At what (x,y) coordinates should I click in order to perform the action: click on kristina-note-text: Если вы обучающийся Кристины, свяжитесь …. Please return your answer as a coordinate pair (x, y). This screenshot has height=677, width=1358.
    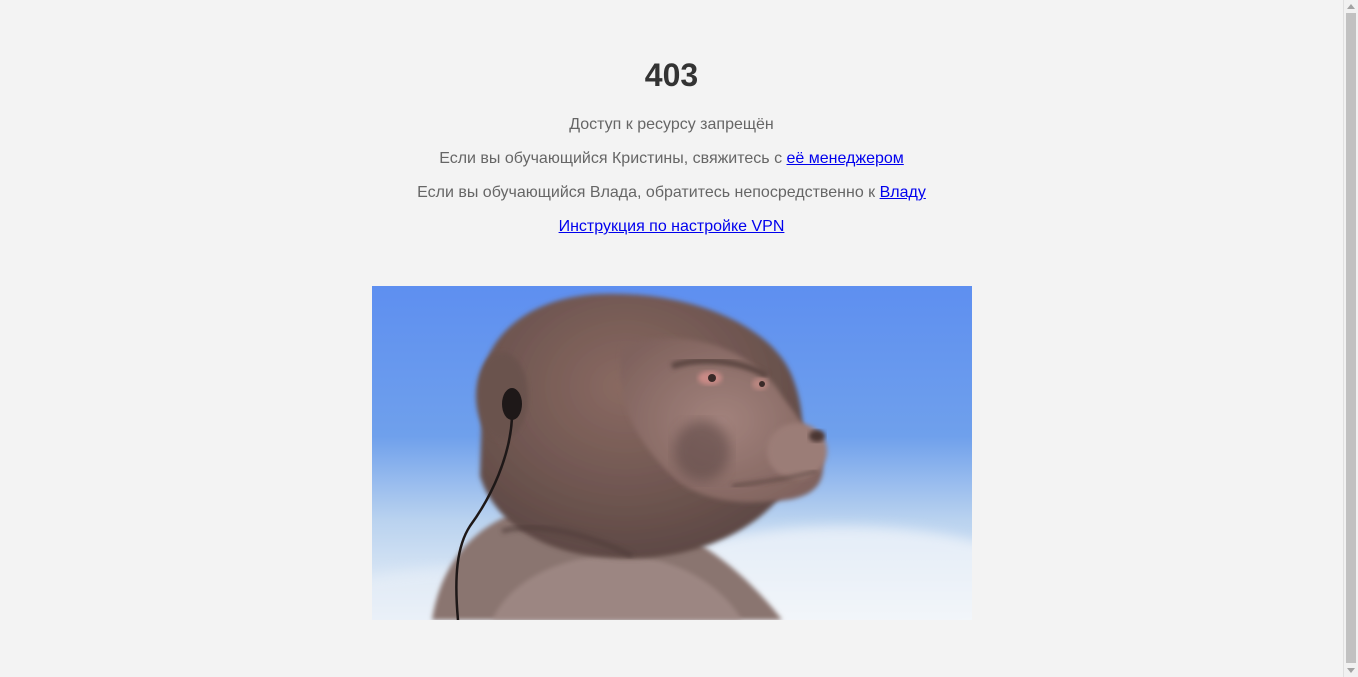
    Looking at the image, I should click on (613, 158).